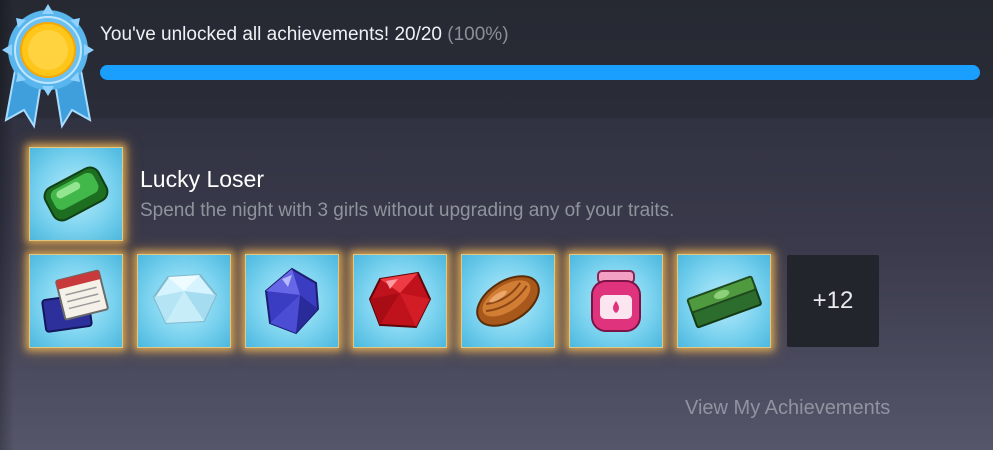 The image size is (993, 450). I want to click on red-gem-icon, so click(400, 300).